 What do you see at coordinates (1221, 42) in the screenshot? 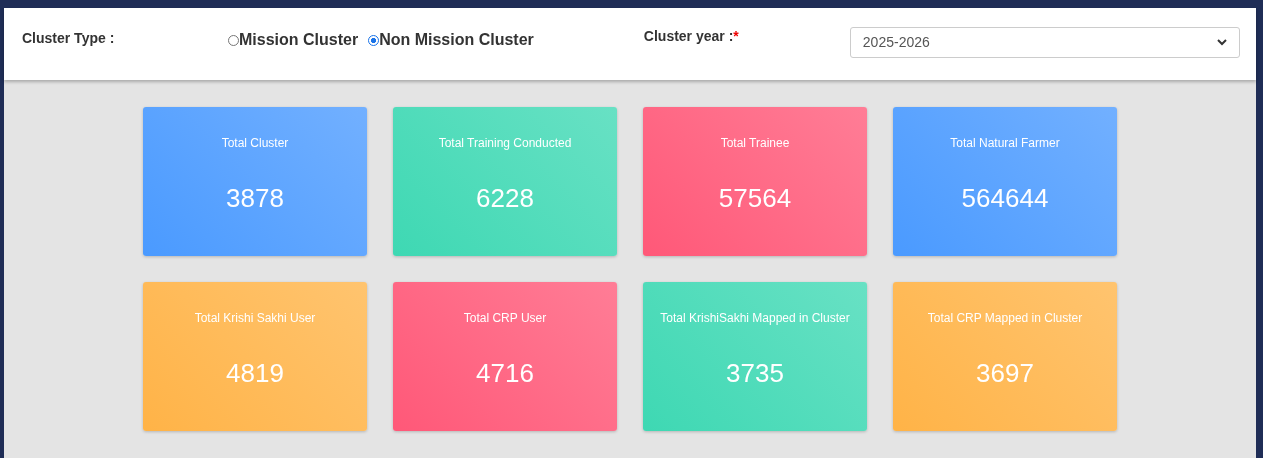
I see `chevron-down-icon` at bounding box center [1221, 42].